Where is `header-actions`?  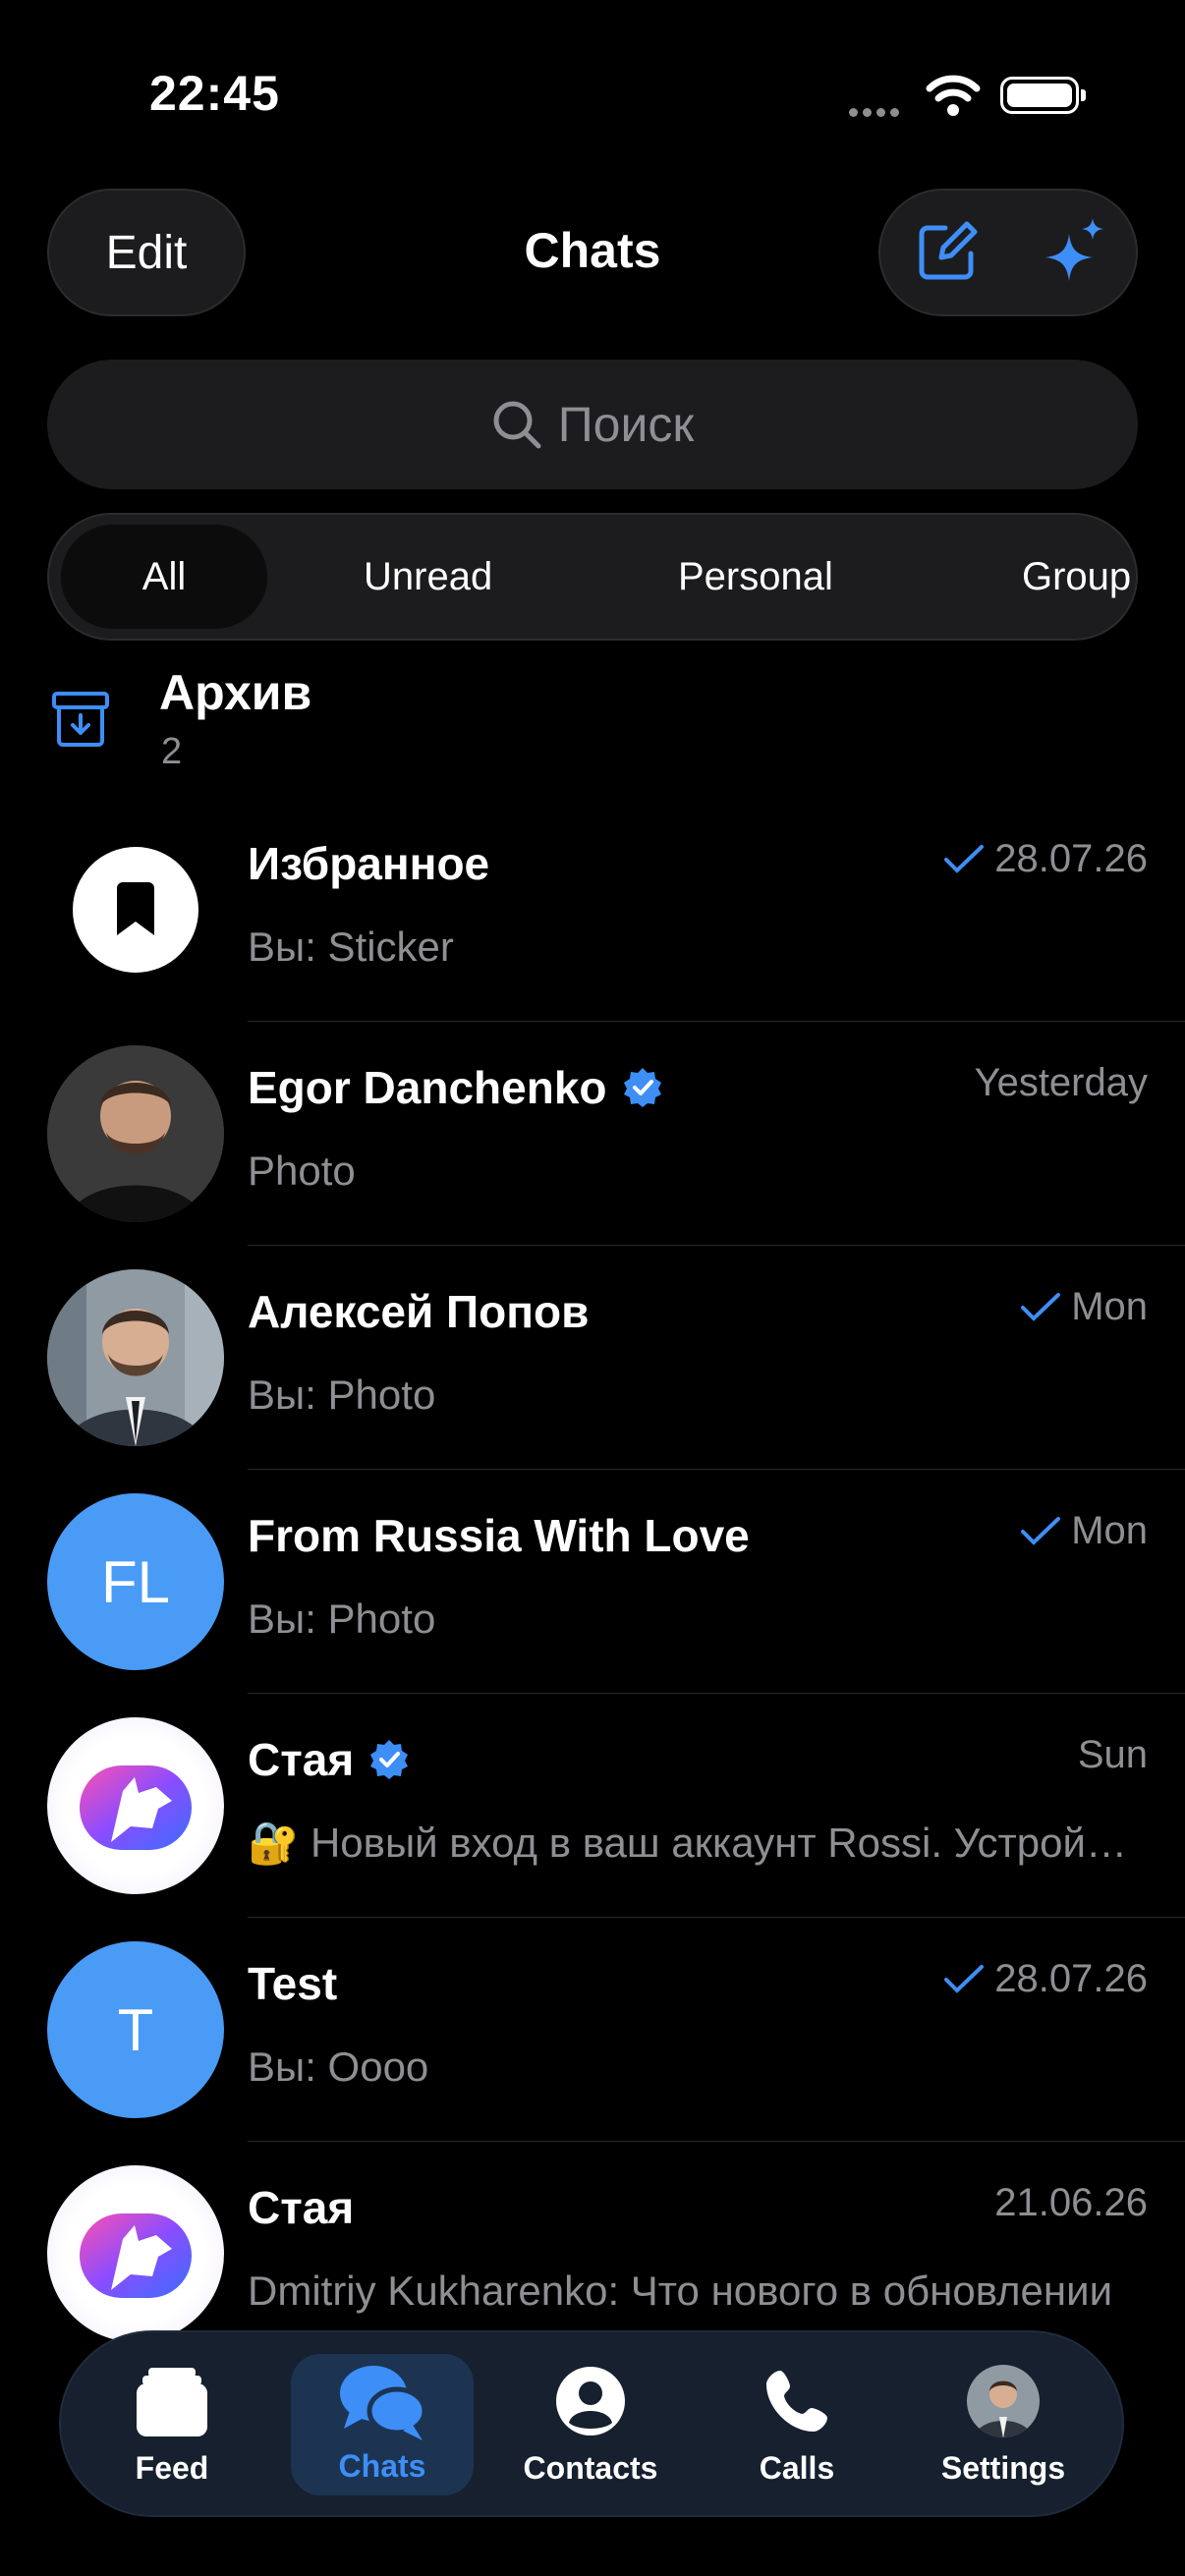 header-actions is located at coordinates (1008, 252).